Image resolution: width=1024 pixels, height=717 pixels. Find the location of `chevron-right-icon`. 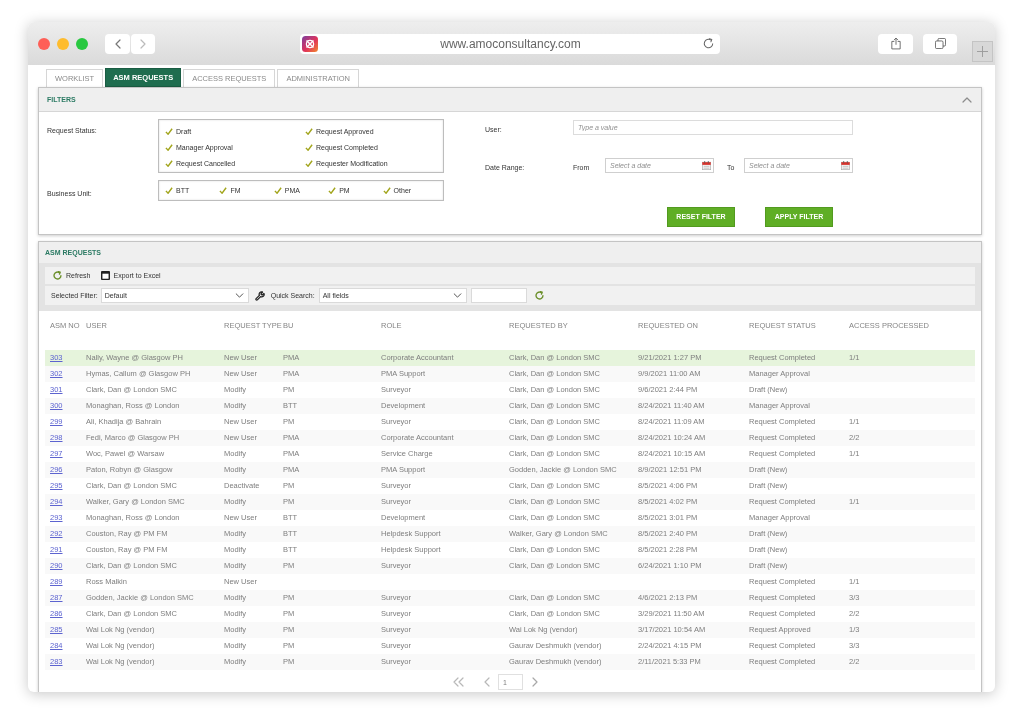

chevron-right-icon is located at coordinates (143, 43).